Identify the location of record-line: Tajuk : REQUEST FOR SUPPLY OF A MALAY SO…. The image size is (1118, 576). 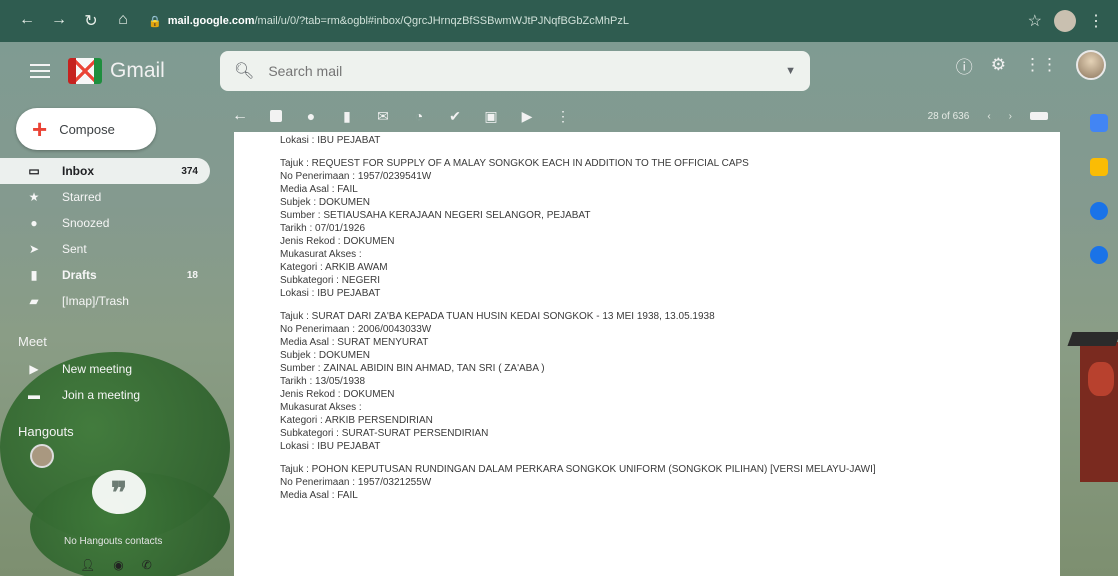
(514, 163).